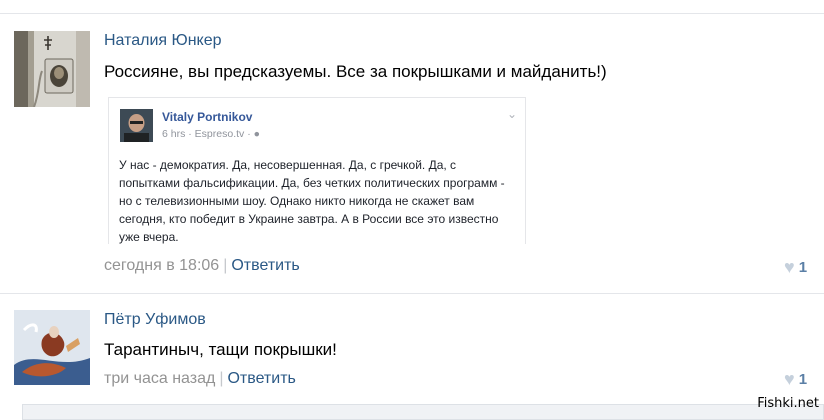  What do you see at coordinates (256, 134) in the screenshot?
I see `globe-icon: ●` at bounding box center [256, 134].